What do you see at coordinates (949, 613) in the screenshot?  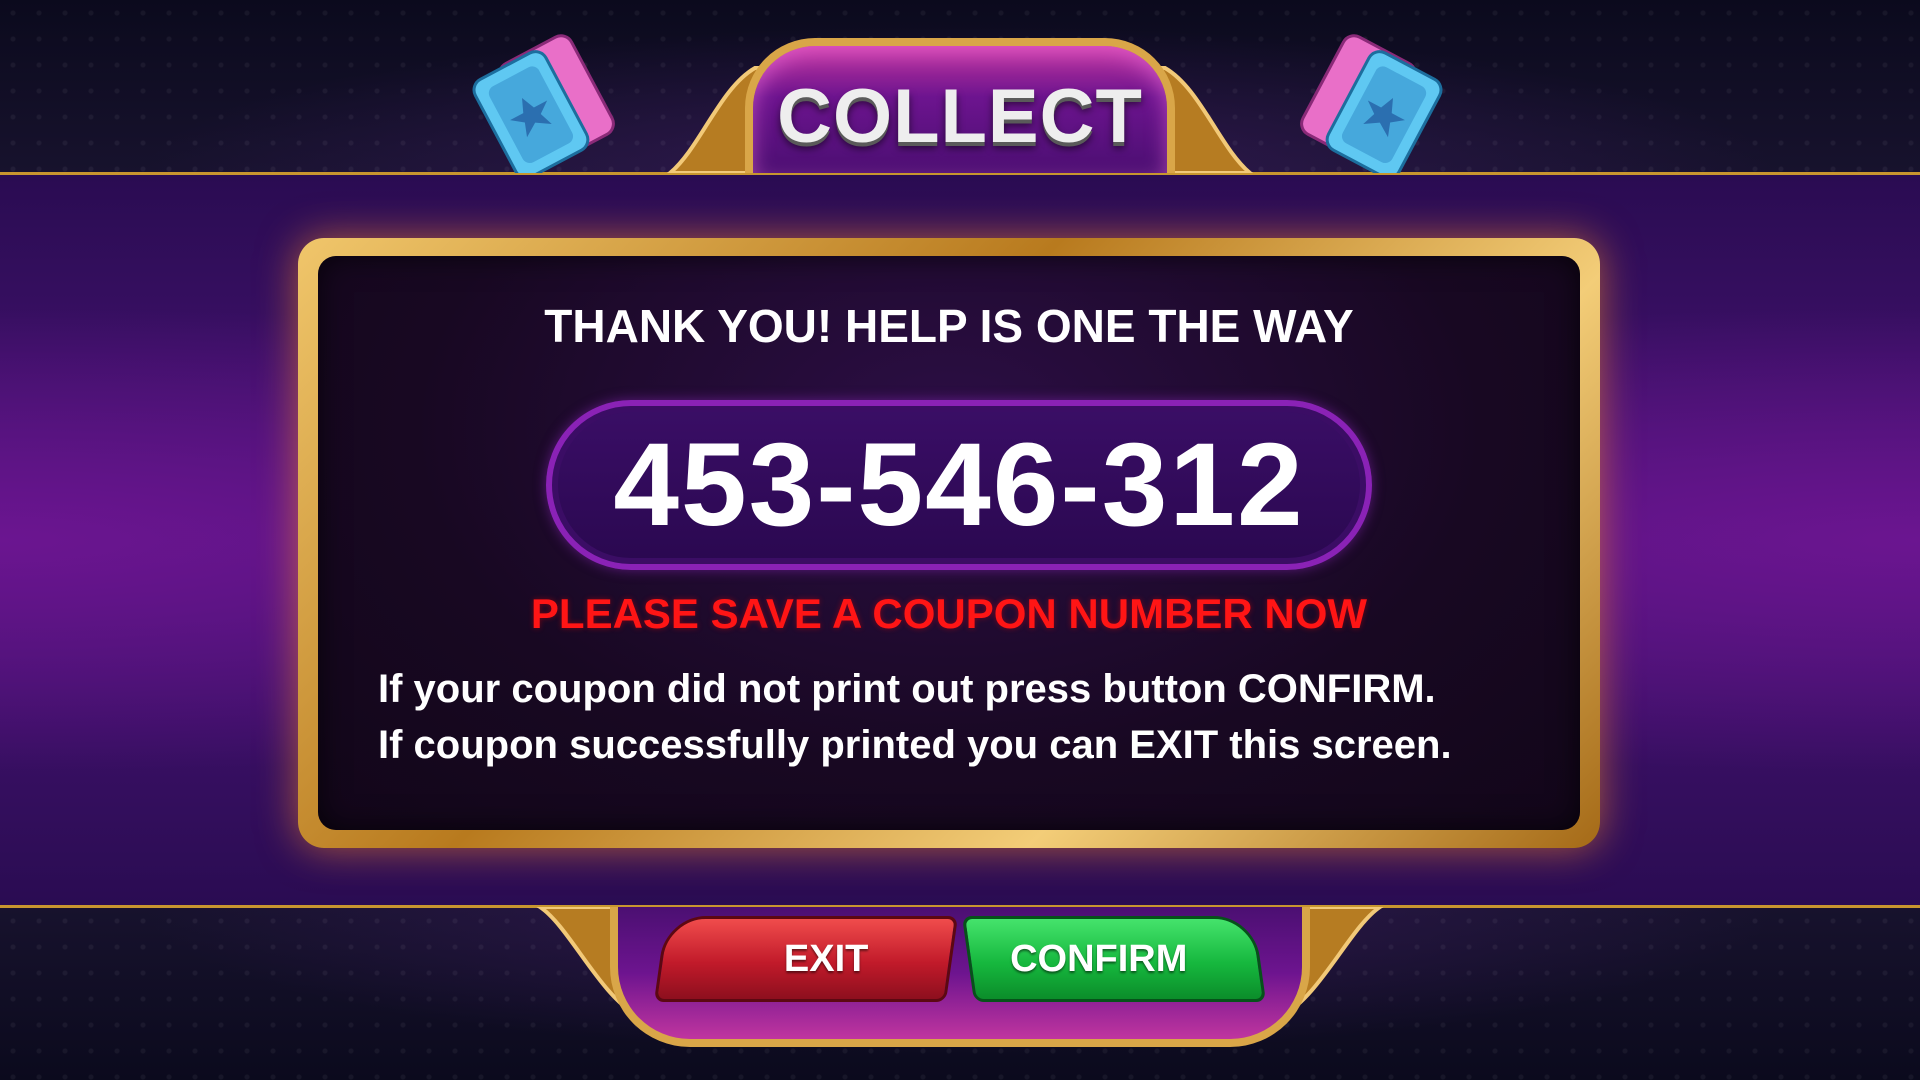 I see `warning-text: PLEASE SAVE A COUPON NUMBER NOW` at bounding box center [949, 613].